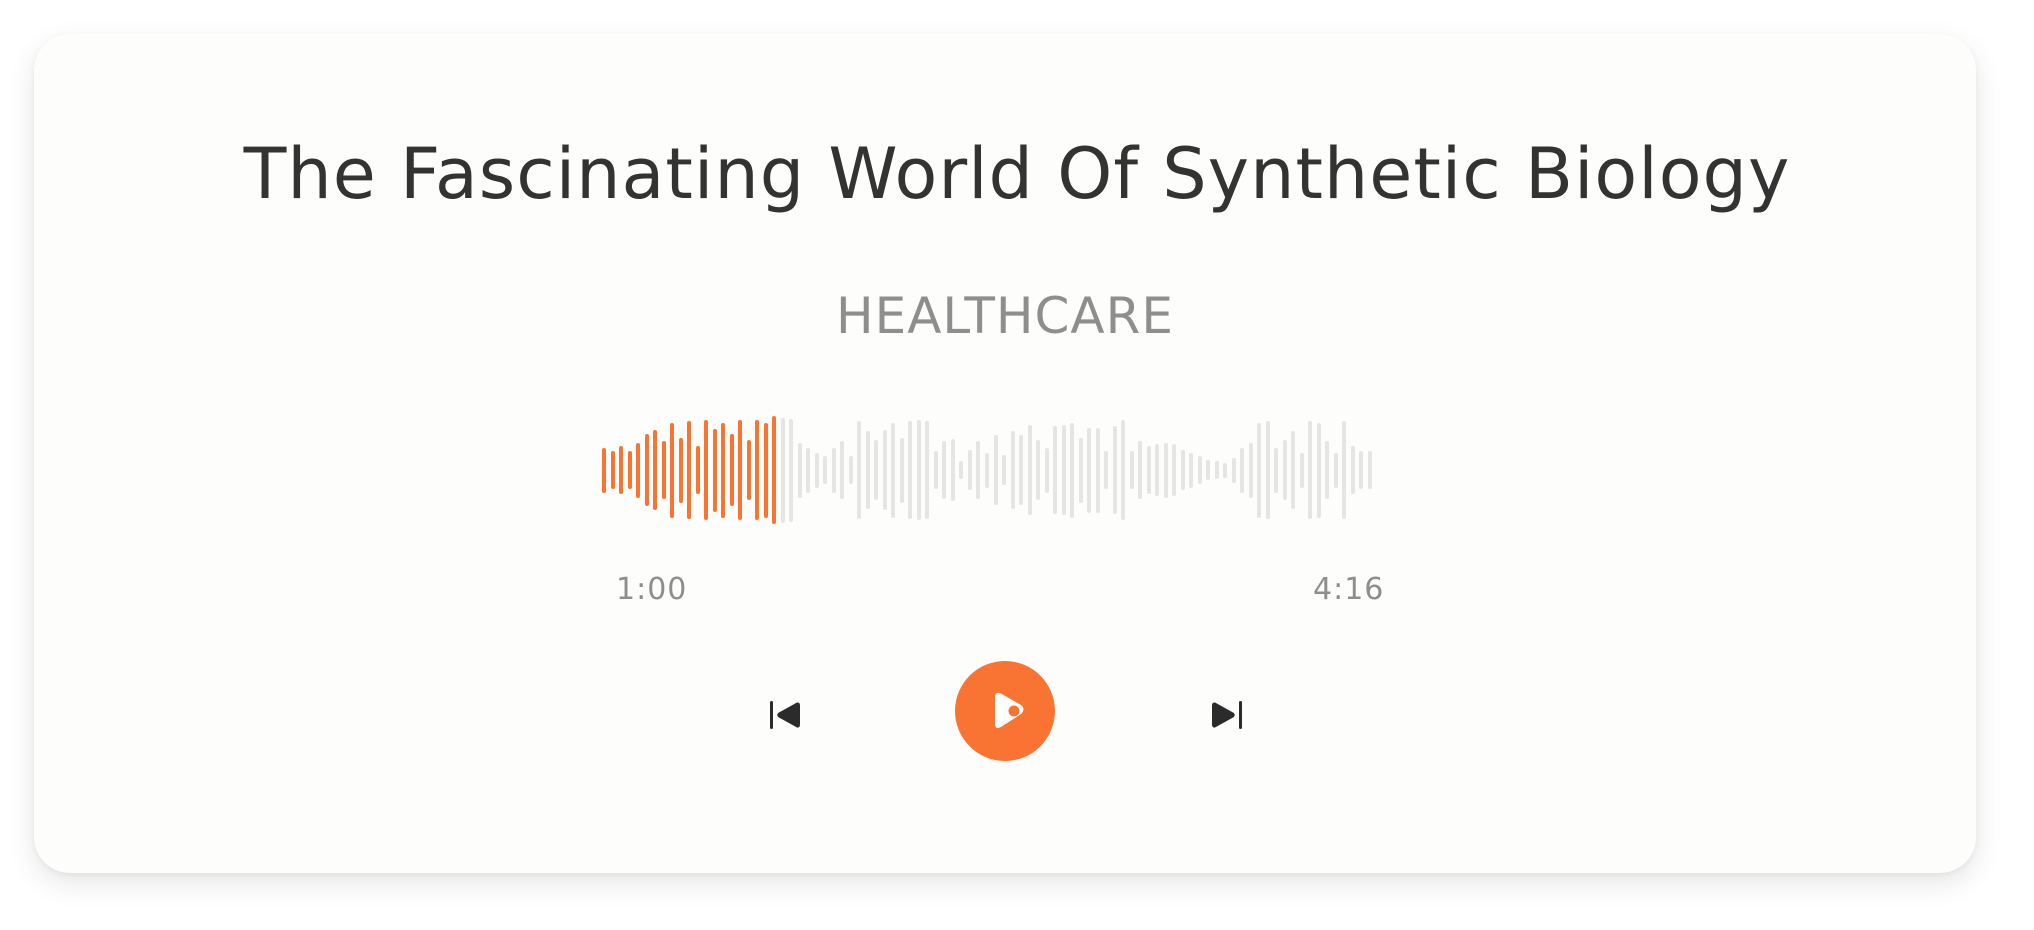 The height and width of the screenshot is (930, 2034). I want to click on total-time: 4:16, so click(1349, 589).